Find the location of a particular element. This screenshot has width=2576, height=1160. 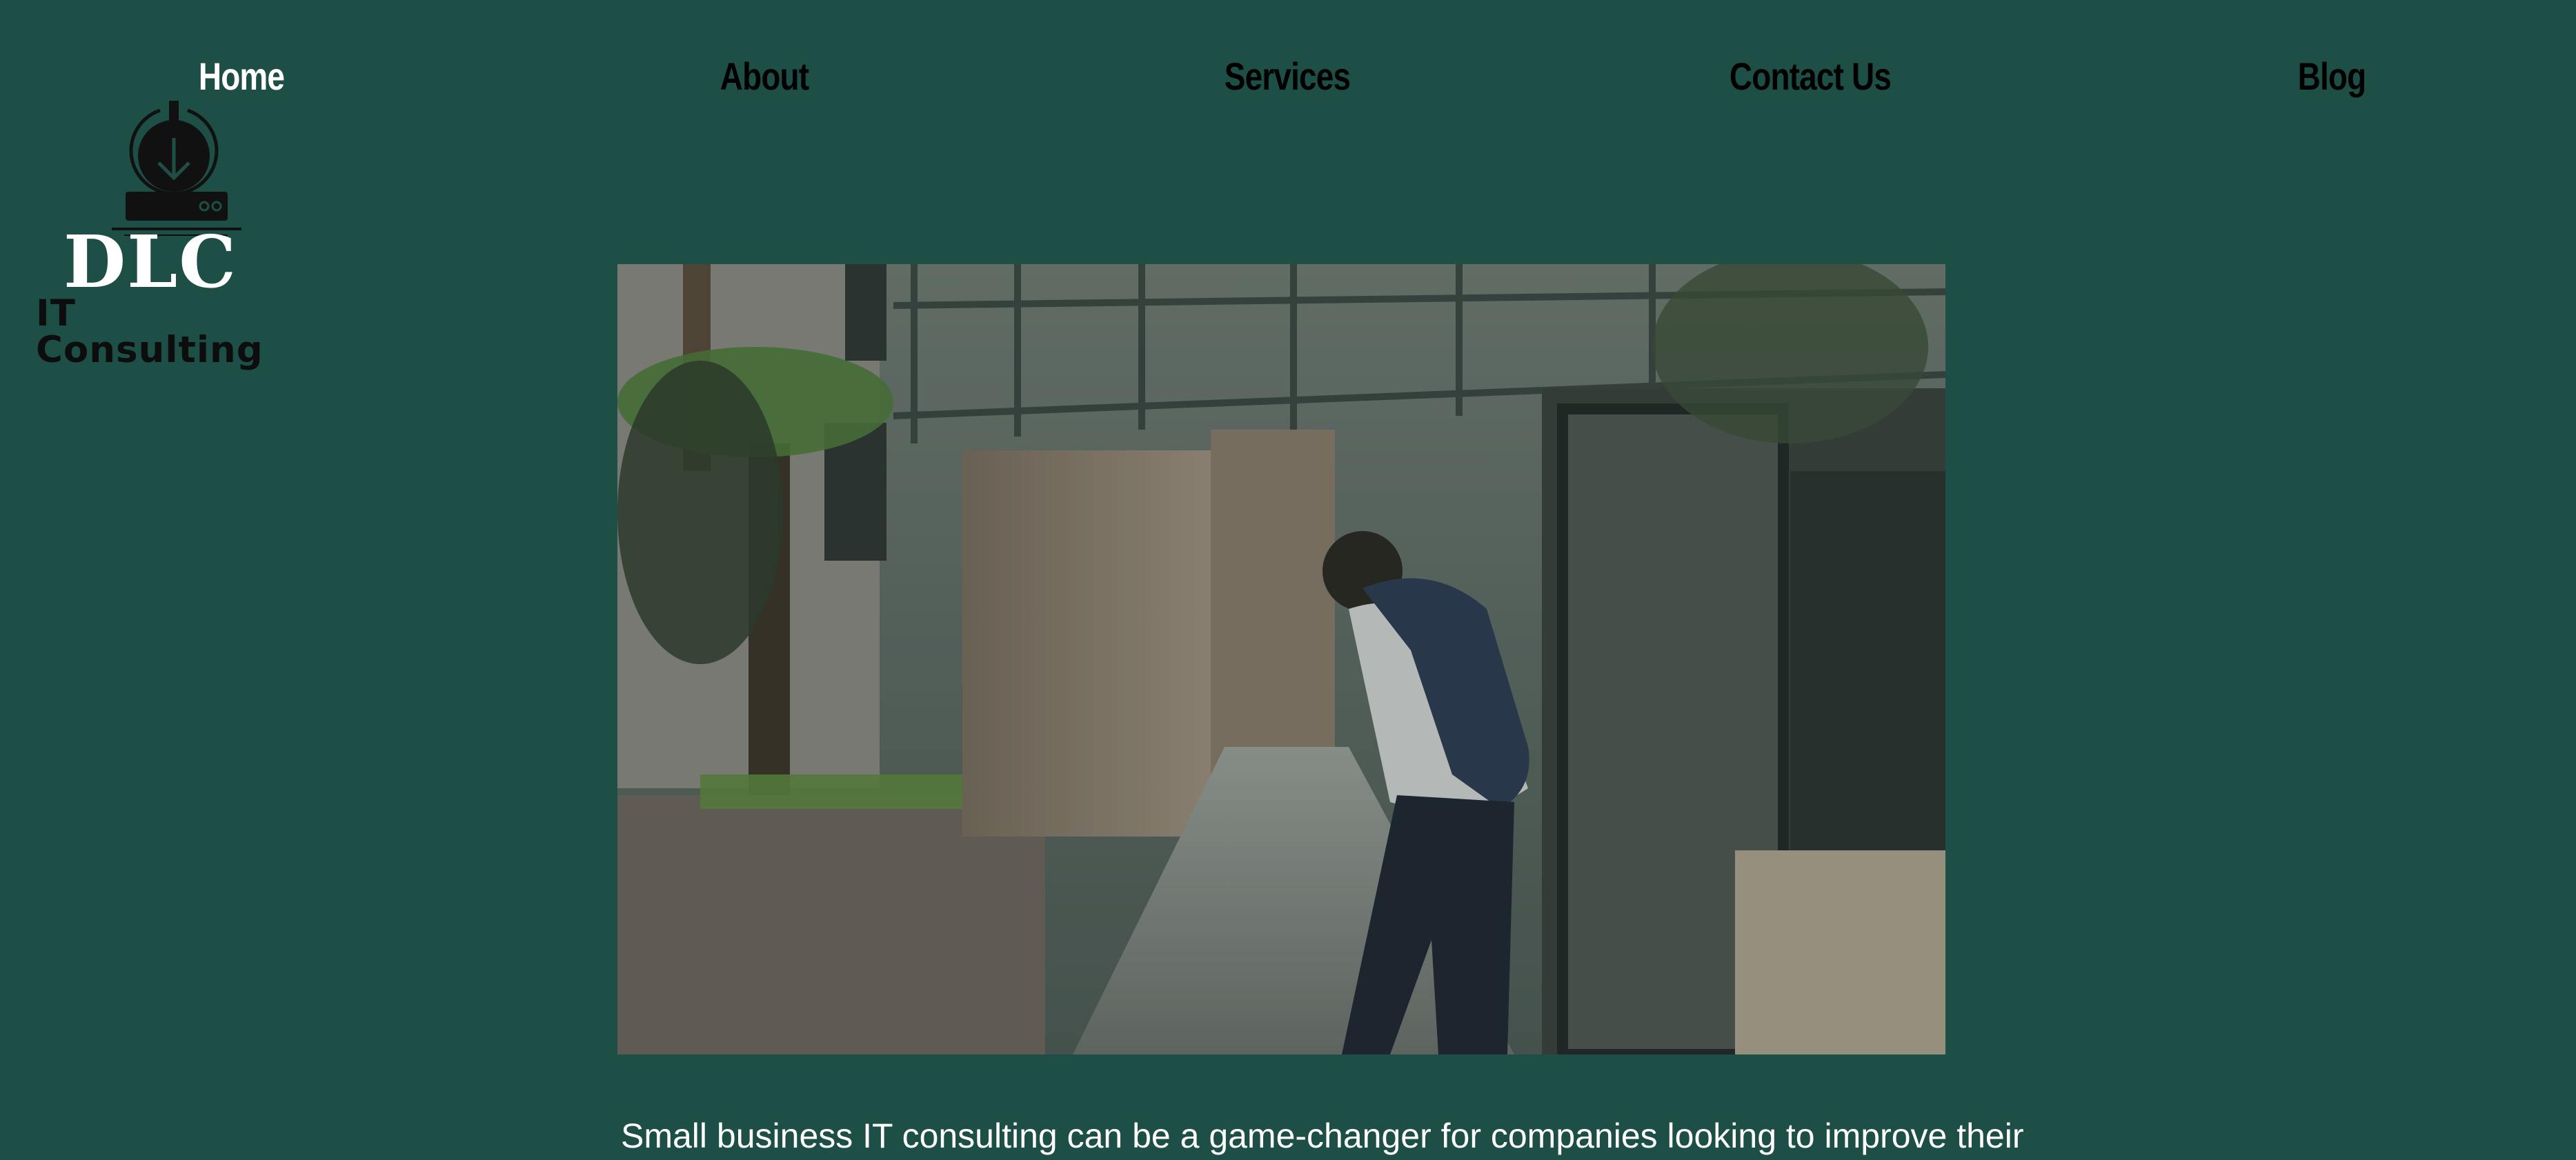

nav-blog: Blog is located at coordinates (2331, 75).